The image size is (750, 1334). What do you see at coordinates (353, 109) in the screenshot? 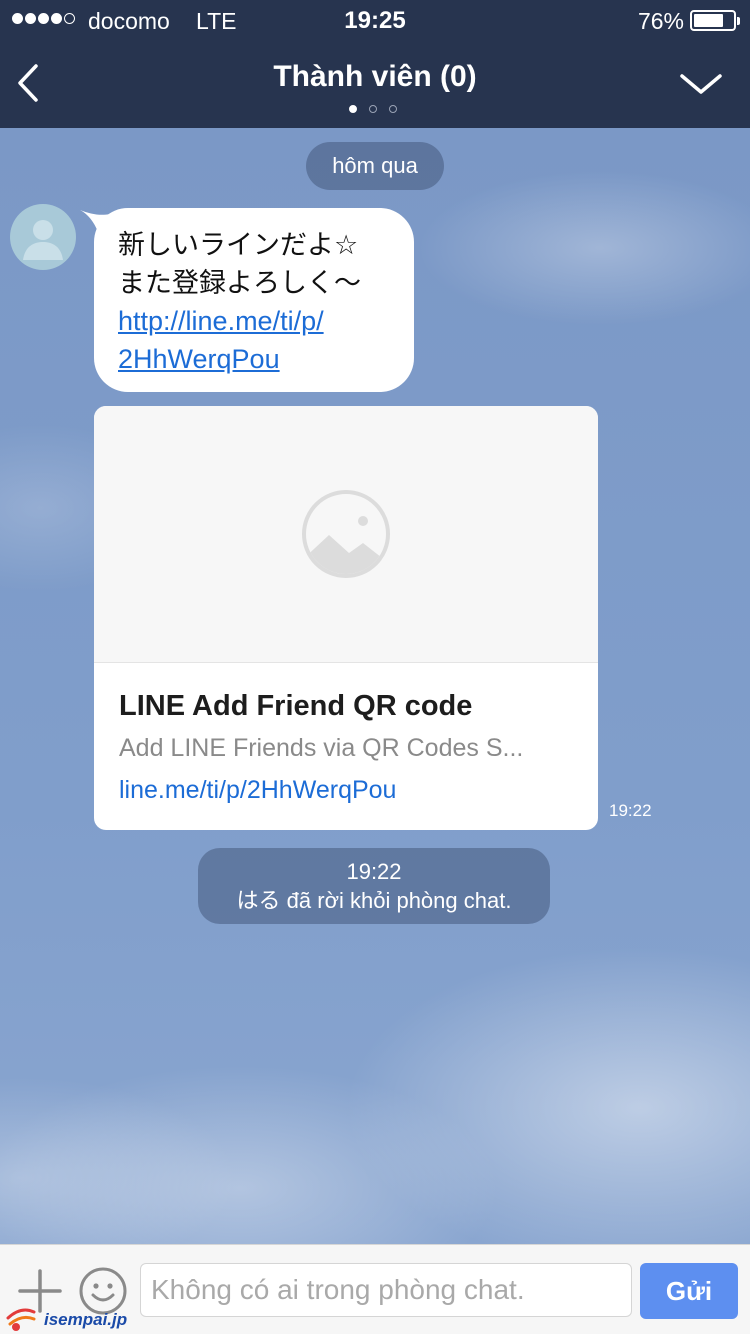
I see `page-dot-active` at bounding box center [353, 109].